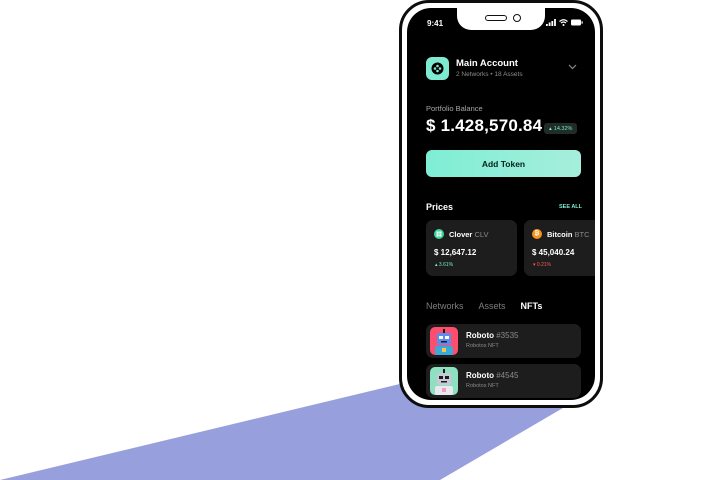  Describe the element at coordinates (440, 207) in the screenshot. I see `prices-title: Prices` at that location.